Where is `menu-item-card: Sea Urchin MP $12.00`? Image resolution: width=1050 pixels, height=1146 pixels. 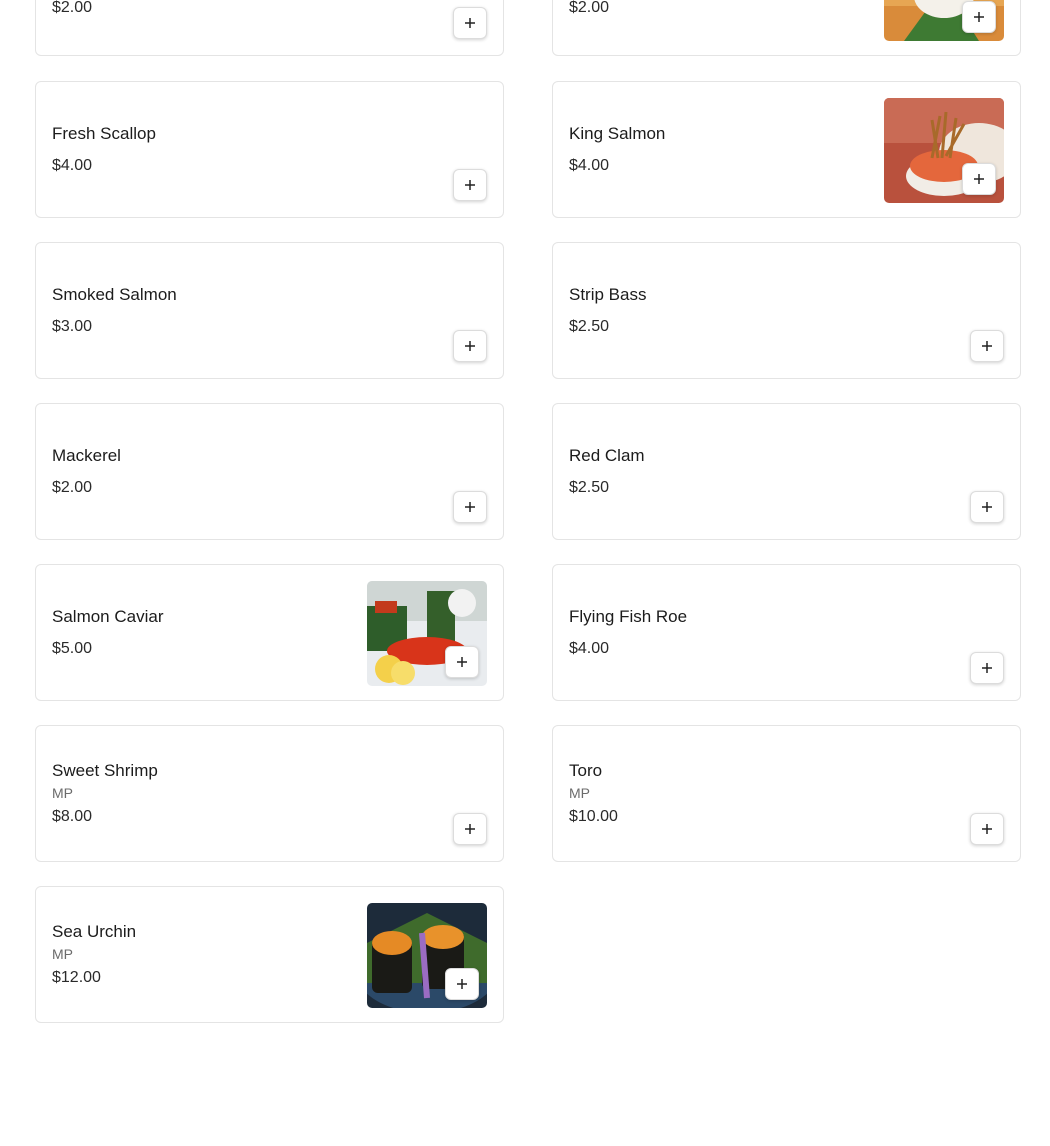
menu-item-card: Sea Urchin MP $12.00 is located at coordinates (269, 954).